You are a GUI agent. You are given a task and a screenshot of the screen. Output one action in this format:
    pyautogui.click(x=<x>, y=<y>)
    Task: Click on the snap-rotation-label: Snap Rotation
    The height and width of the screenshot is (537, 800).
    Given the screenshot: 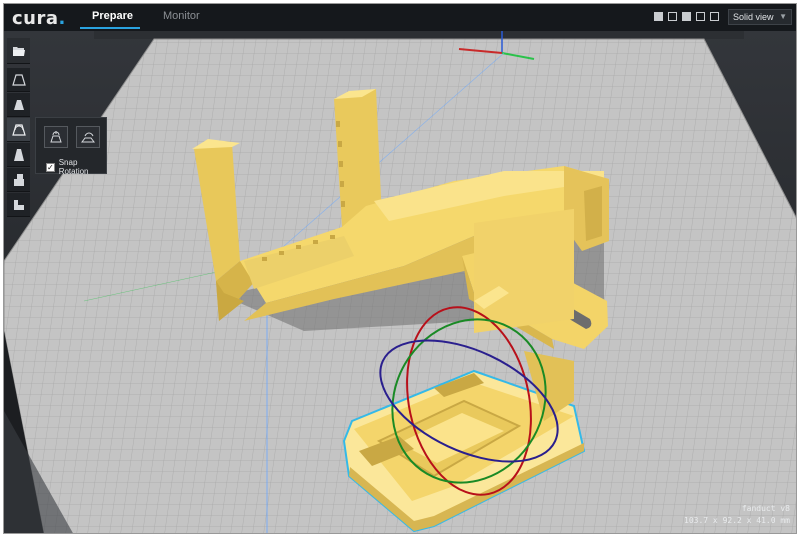 What is the action you would take?
    pyautogui.click(x=73, y=167)
    